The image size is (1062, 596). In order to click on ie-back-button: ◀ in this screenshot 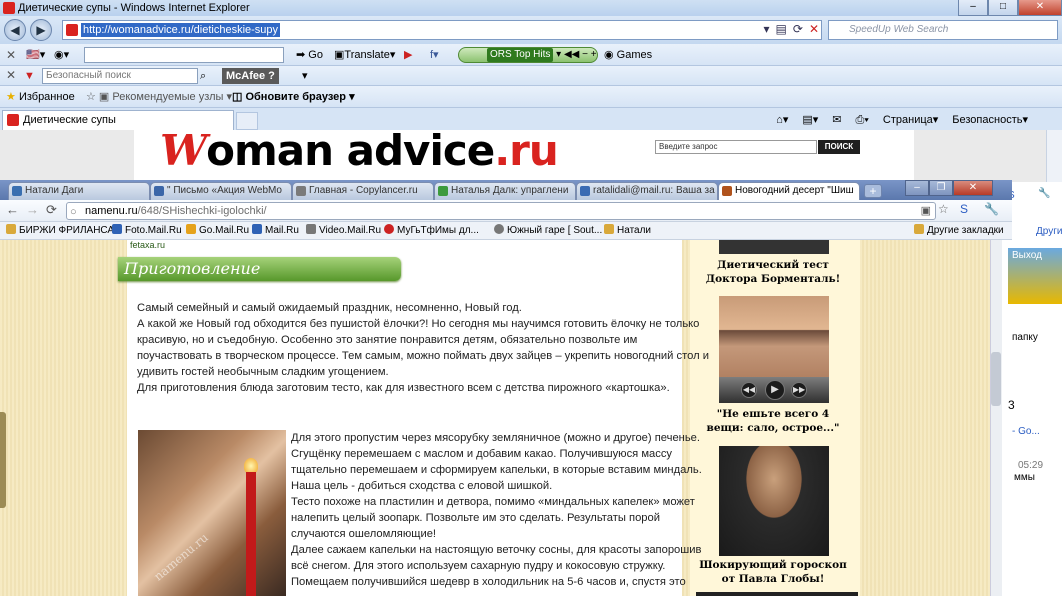, I will do `click(15, 30)`.